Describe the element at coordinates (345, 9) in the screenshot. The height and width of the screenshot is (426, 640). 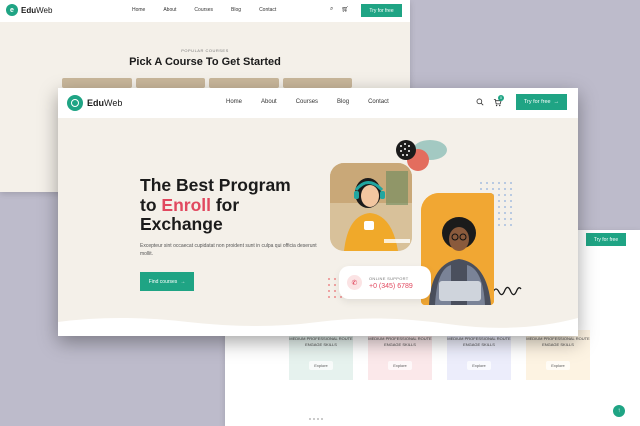
I see `cart-icon: 🛒︎` at that location.